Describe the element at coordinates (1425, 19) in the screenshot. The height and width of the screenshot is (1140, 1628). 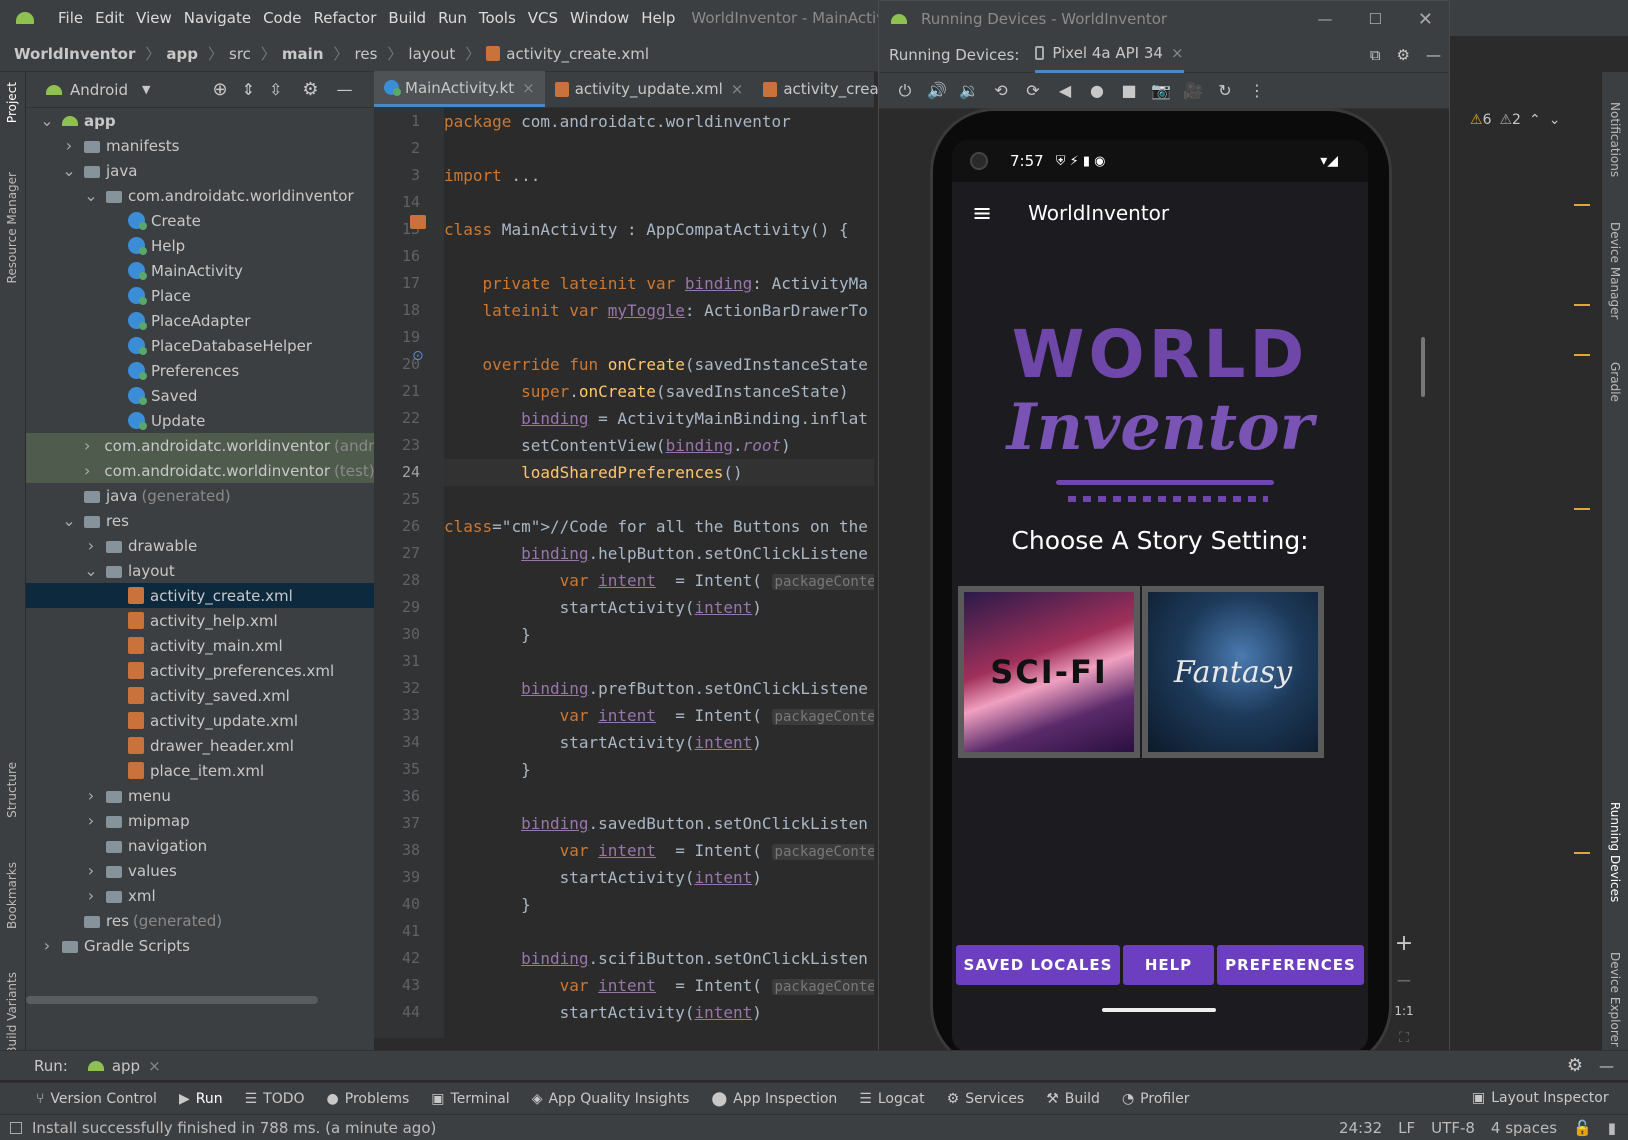
I see `close-window-icon: ✕` at that location.